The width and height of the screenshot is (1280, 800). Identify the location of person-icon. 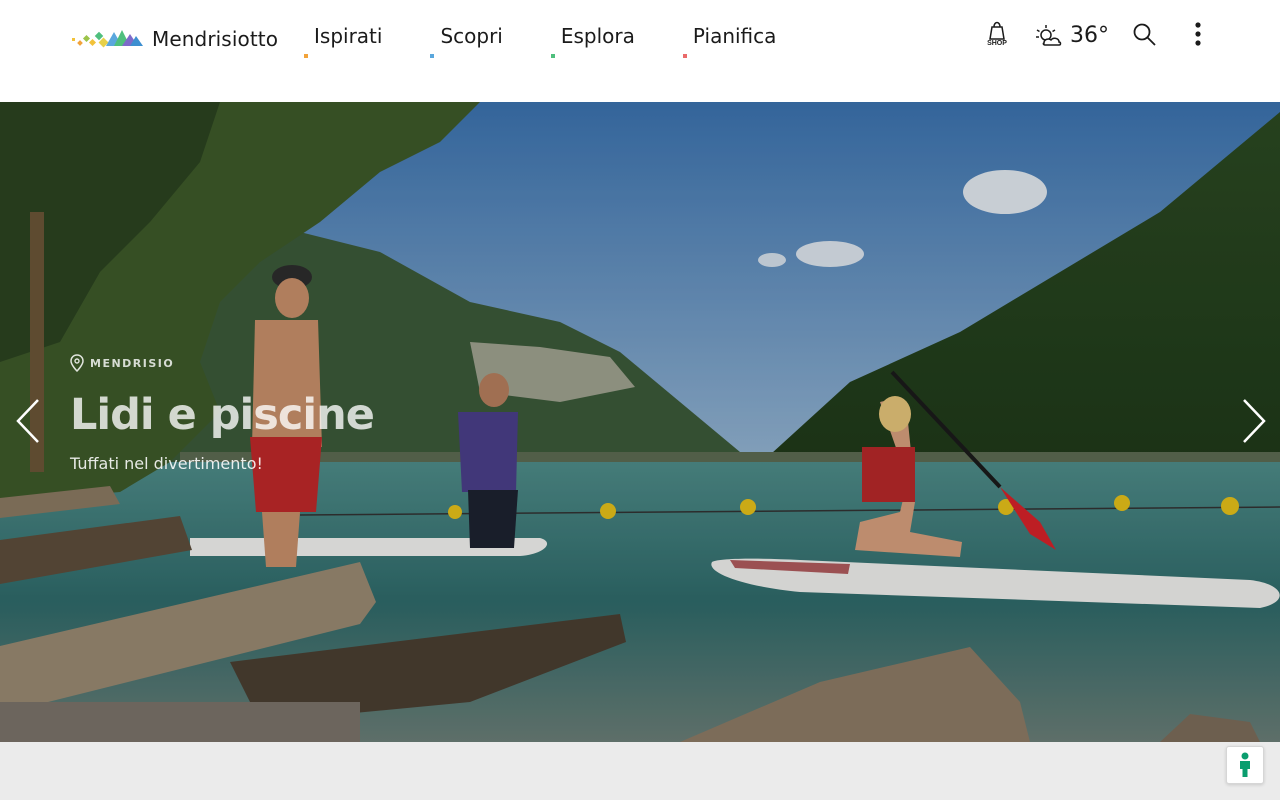
(1245, 764).